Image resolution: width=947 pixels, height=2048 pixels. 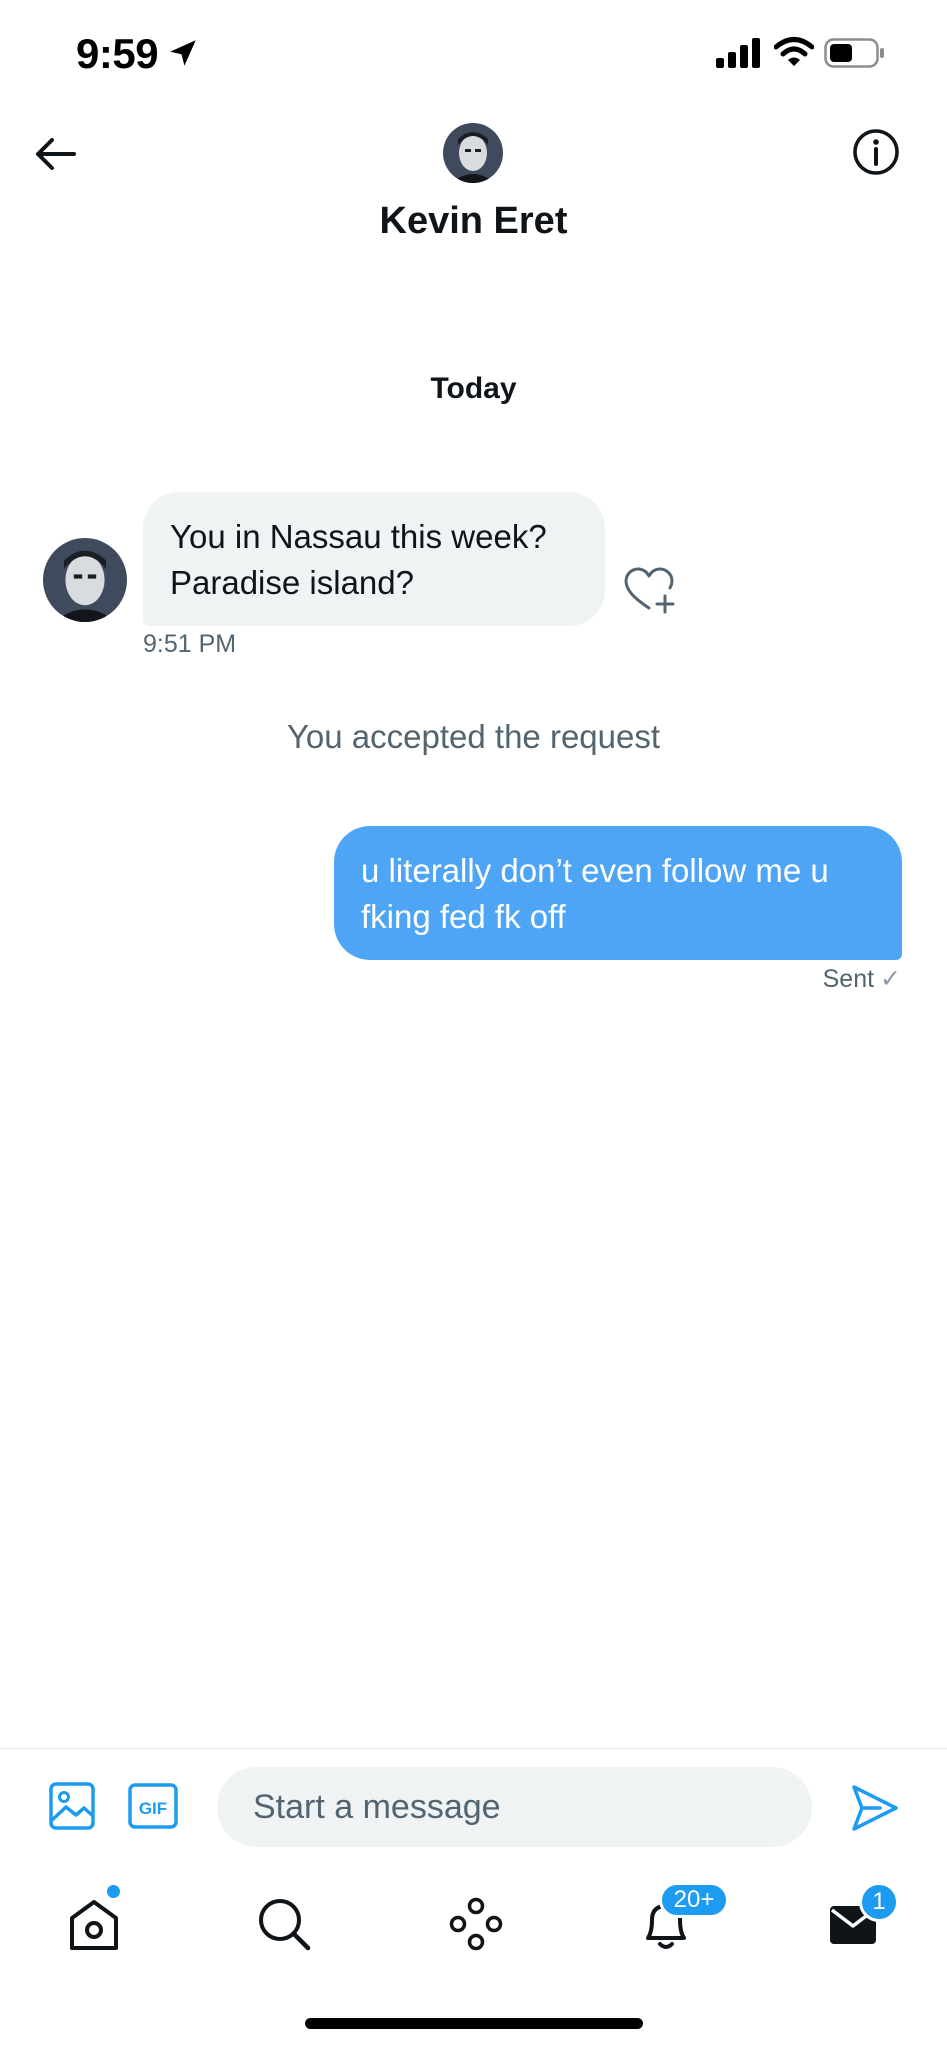 I want to click on message-input, so click(x=514, y=1807).